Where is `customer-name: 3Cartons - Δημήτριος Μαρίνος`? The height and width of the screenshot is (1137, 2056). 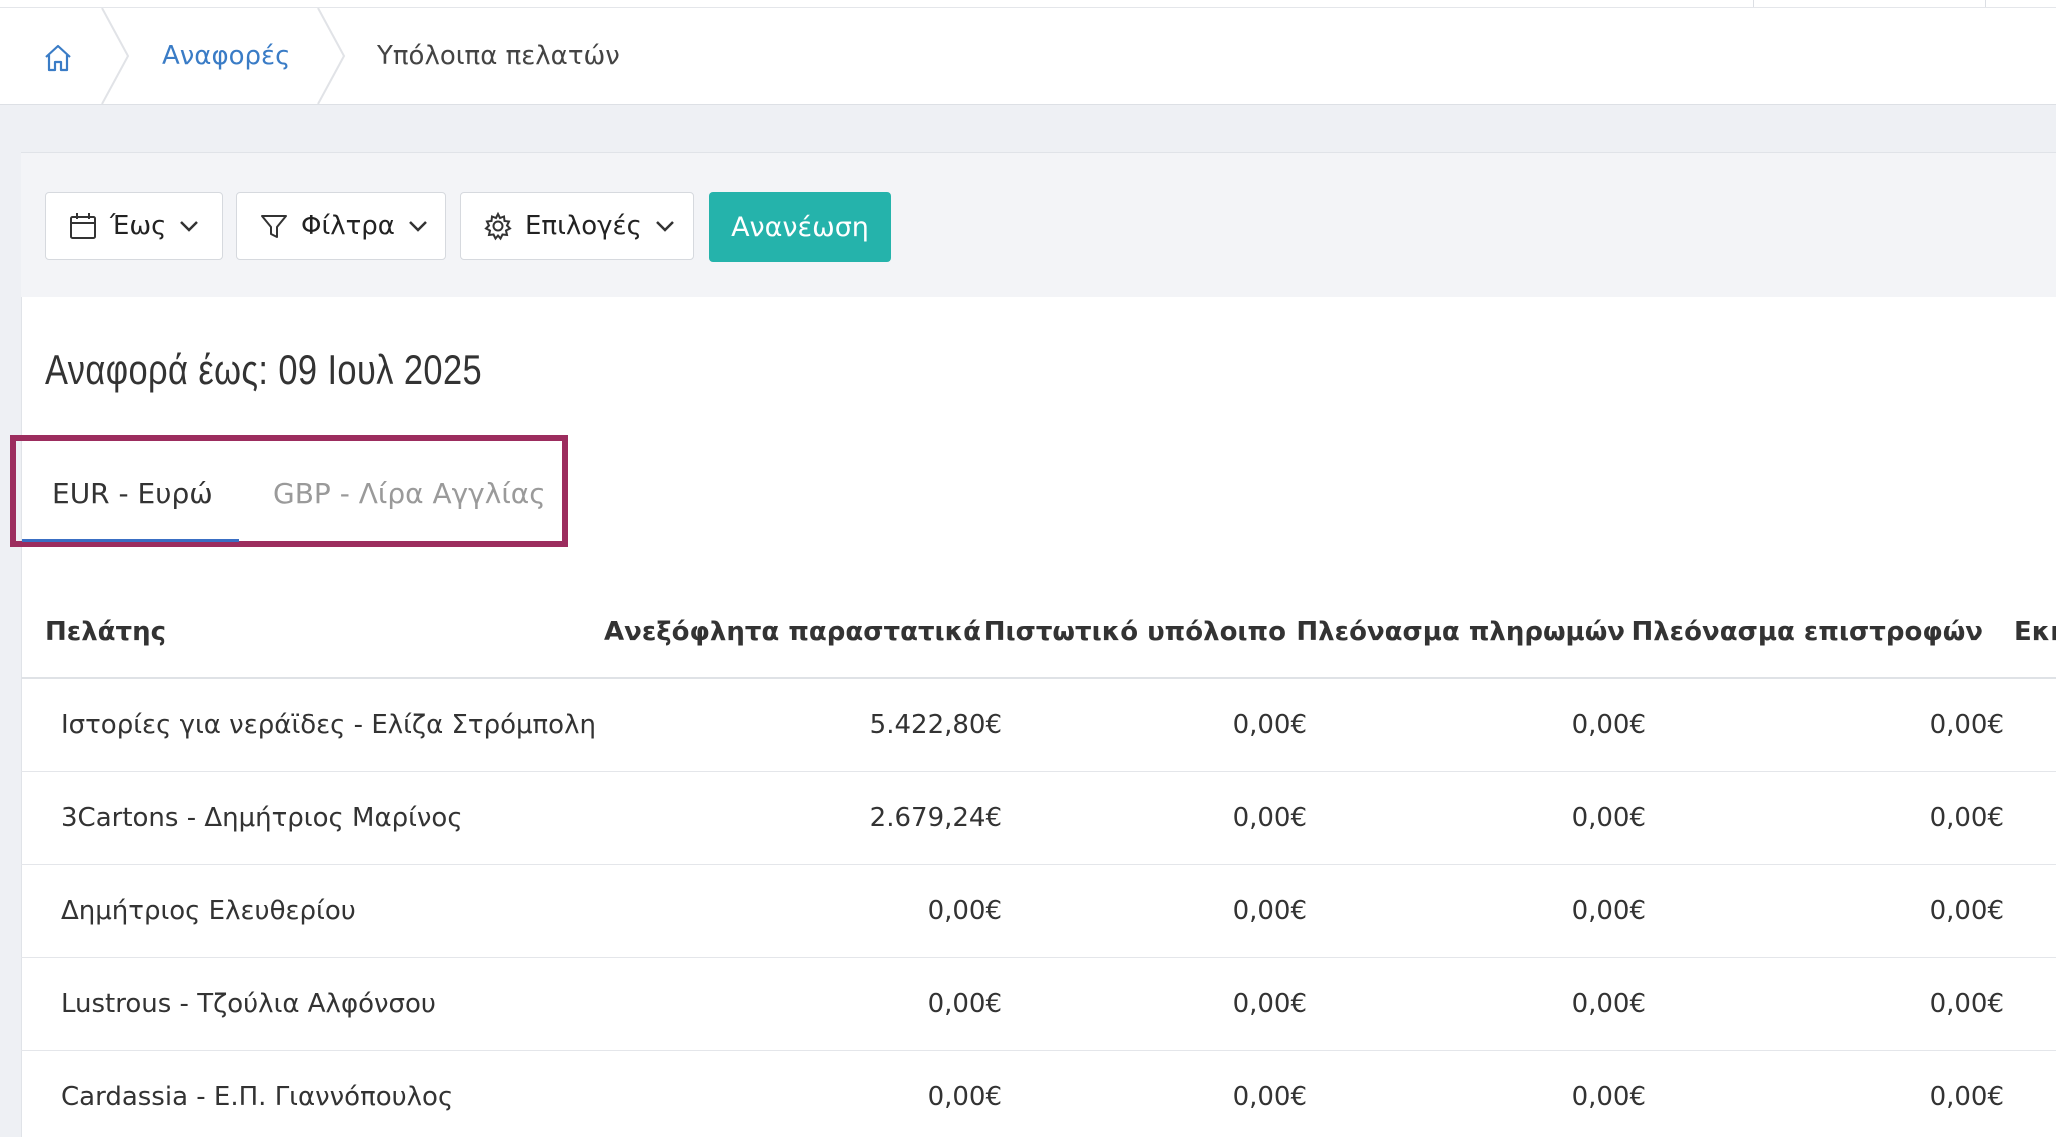 customer-name: 3Cartons - Δημήτριος Μαρίνος is located at coordinates (262, 818).